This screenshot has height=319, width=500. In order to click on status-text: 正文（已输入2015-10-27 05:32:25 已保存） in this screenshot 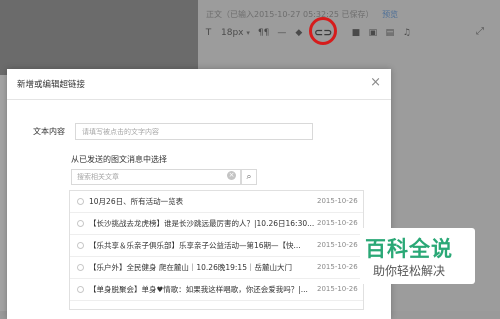, I will do `click(290, 14)`.